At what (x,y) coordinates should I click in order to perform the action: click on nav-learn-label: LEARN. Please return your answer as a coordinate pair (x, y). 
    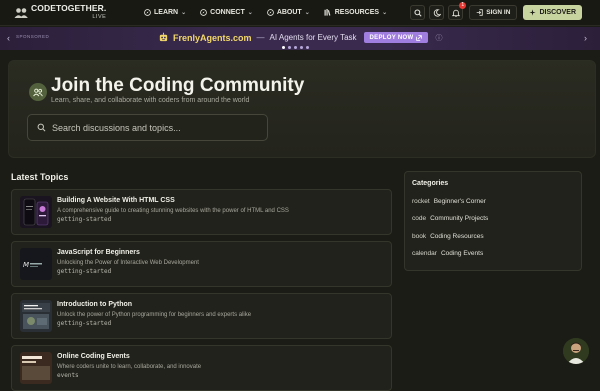
    Looking at the image, I should click on (166, 12).